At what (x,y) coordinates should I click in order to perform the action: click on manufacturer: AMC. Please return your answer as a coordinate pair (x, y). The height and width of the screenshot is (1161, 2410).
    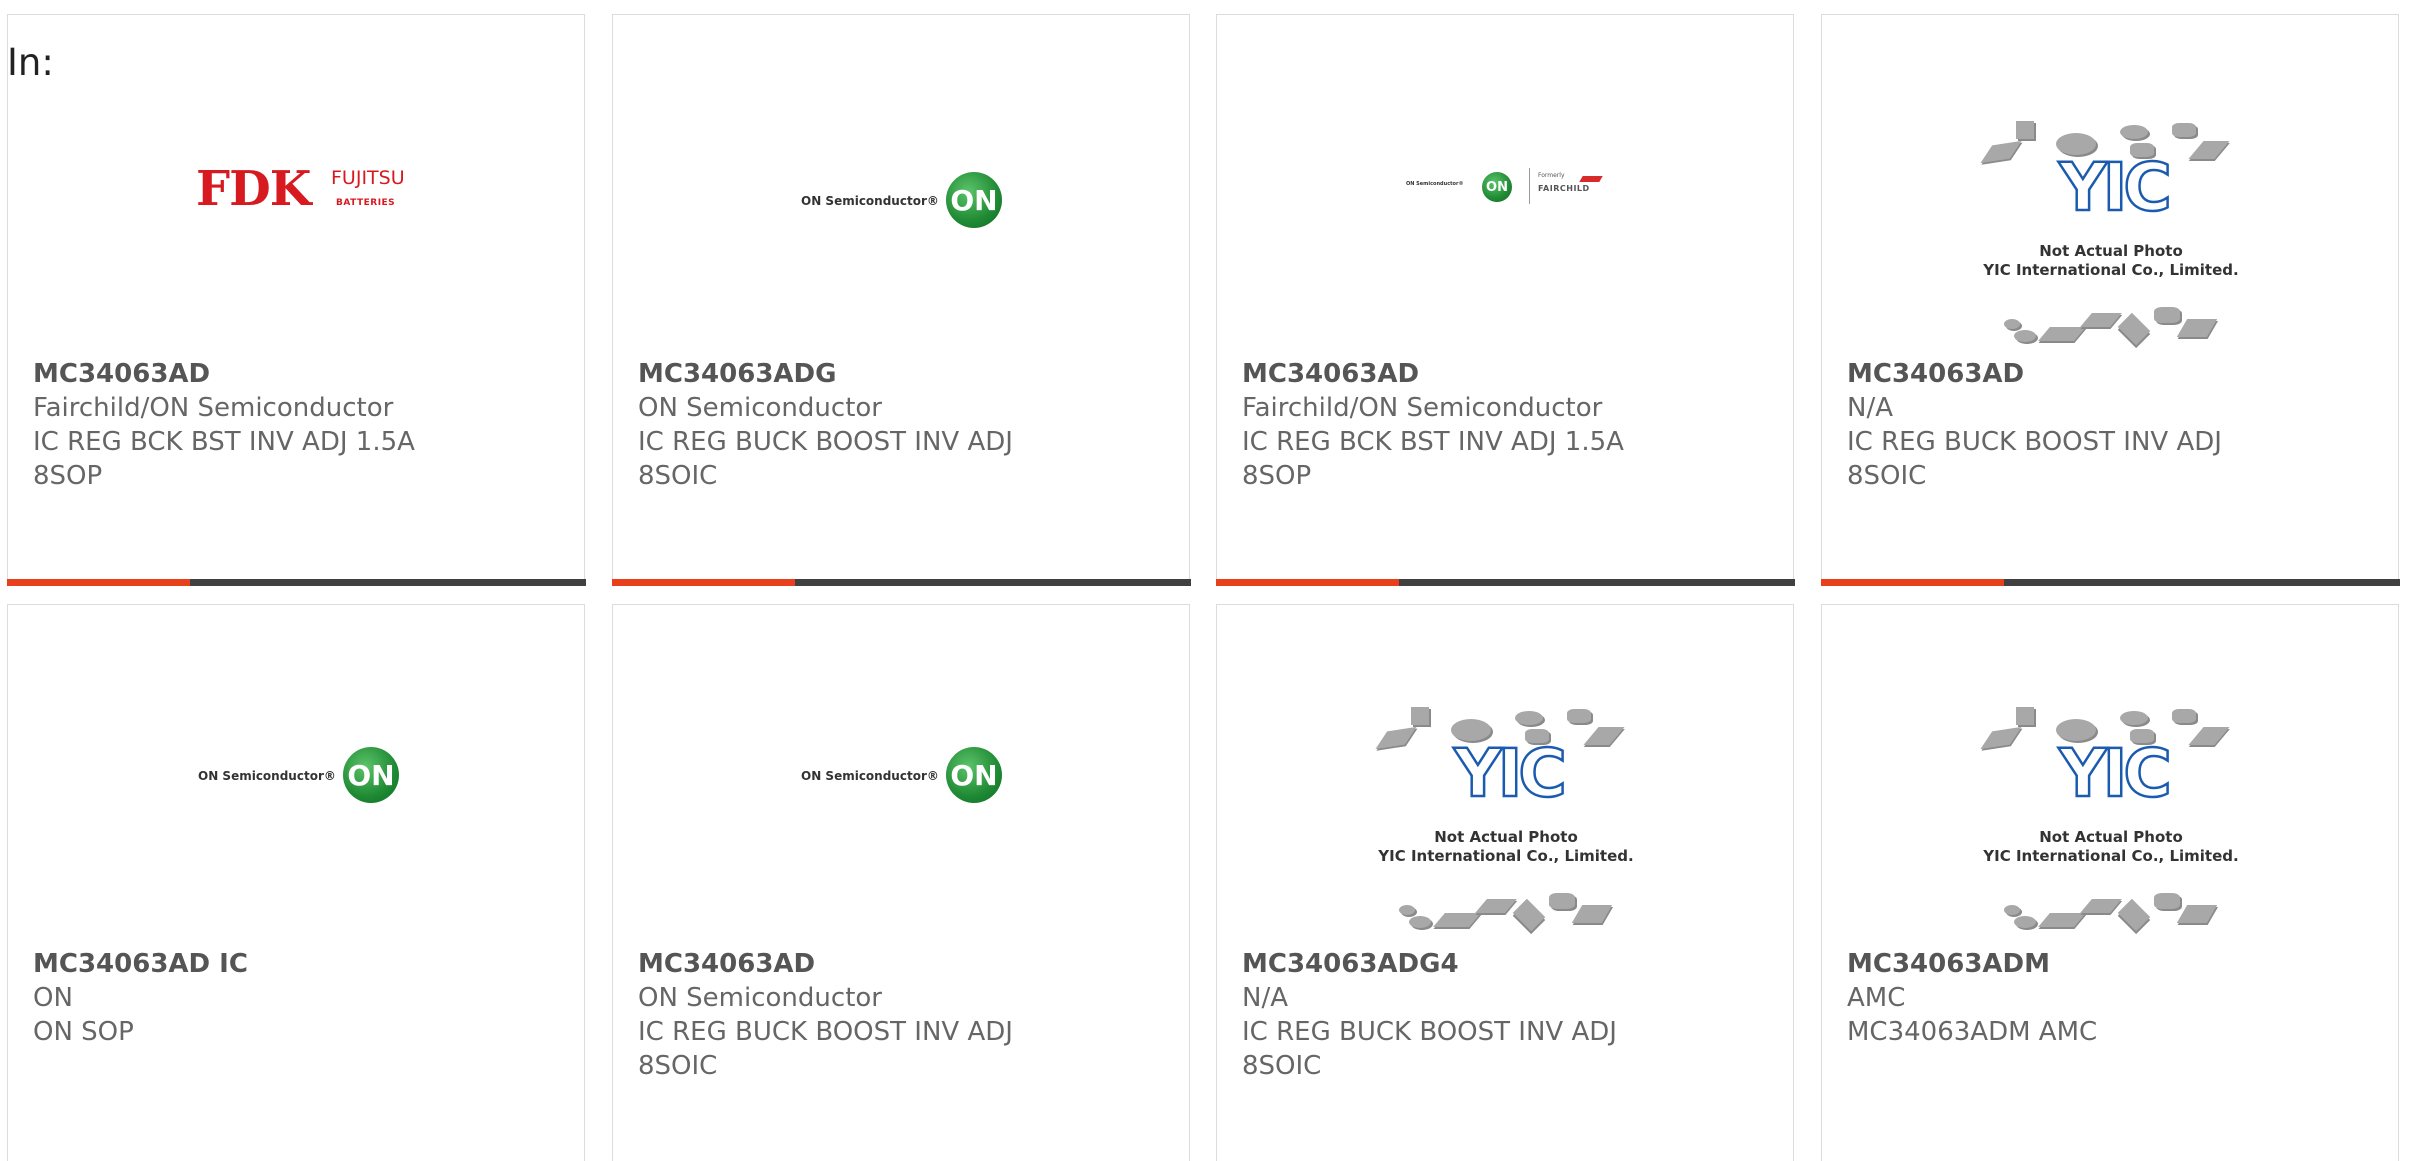
    Looking at the image, I should click on (1876, 998).